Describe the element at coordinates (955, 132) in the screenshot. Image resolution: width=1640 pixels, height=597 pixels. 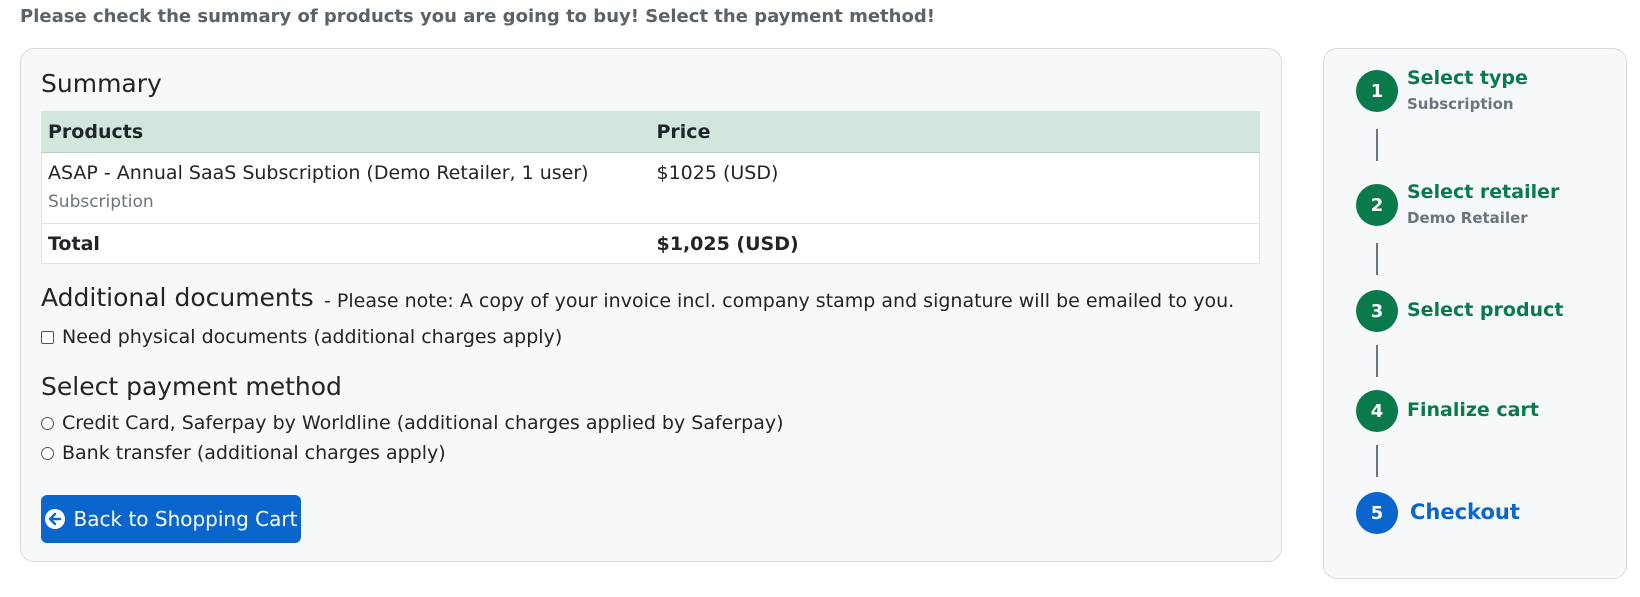
I see `column-header-price: Price` at that location.